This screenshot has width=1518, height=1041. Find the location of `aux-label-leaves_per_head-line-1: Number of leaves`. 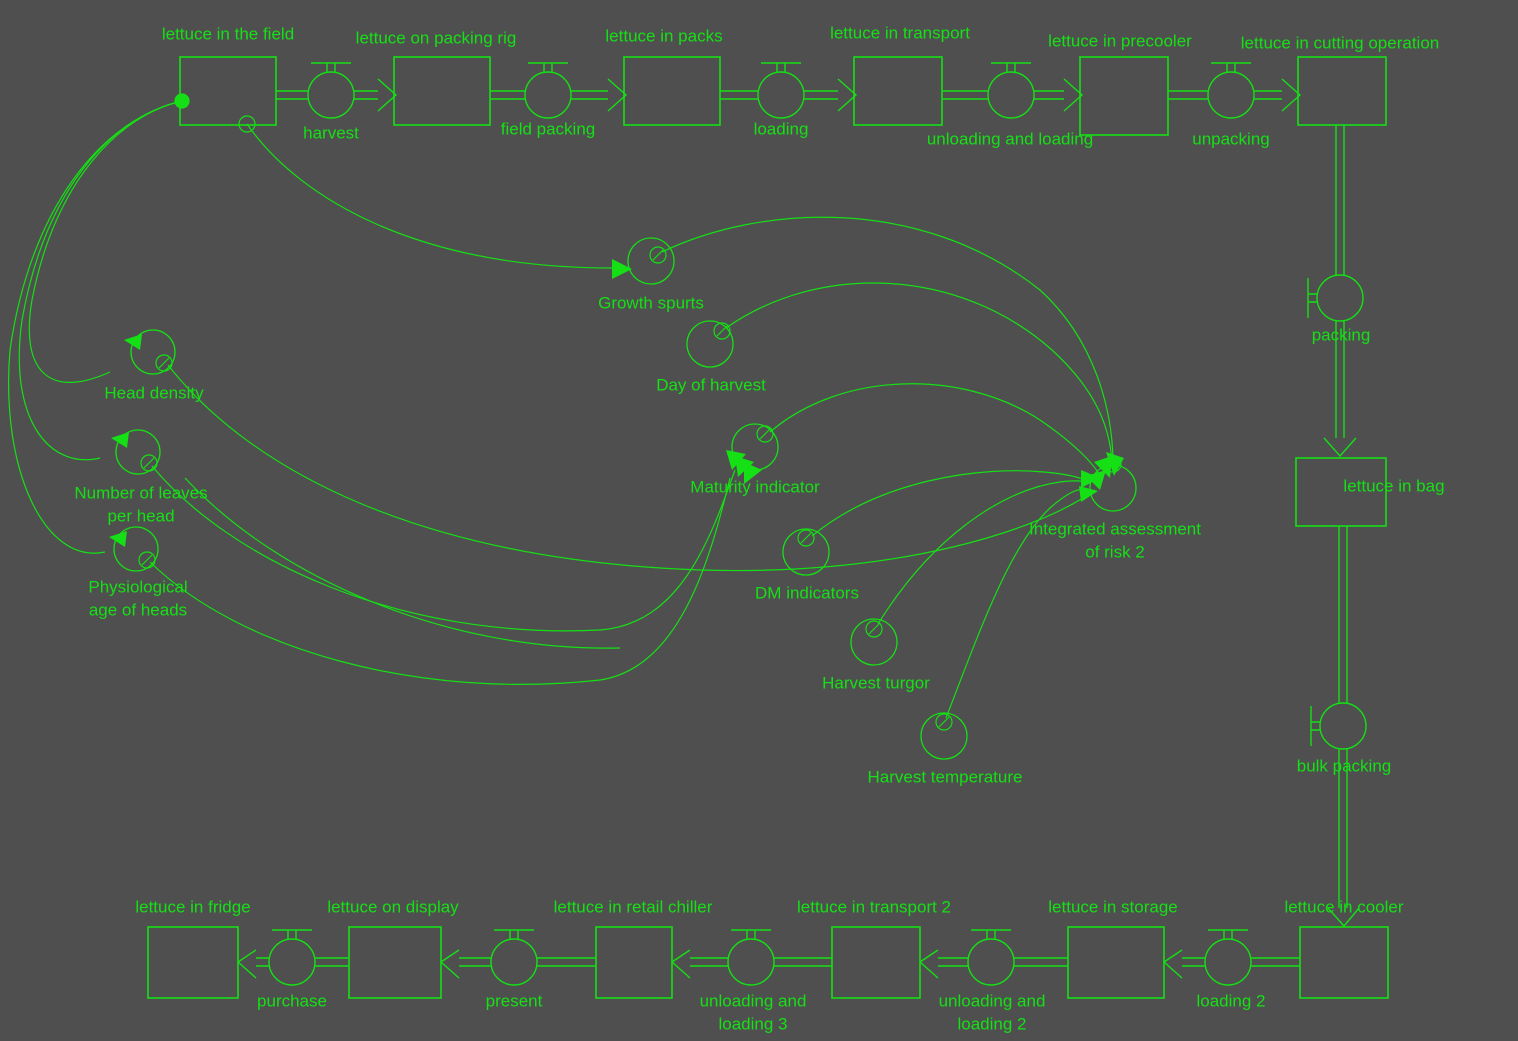

aux-label-leaves_per_head-line-1: Number of leaves is located at coordinates (140, 492).